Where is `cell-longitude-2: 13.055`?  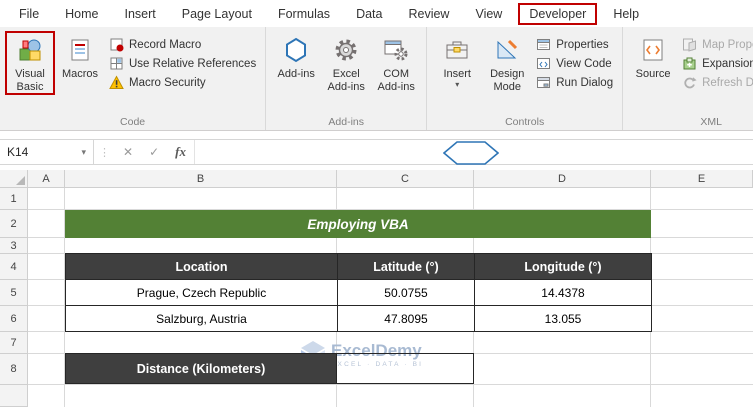 cell-longitude-2: 13.055 is located at coordinates (563, 318).